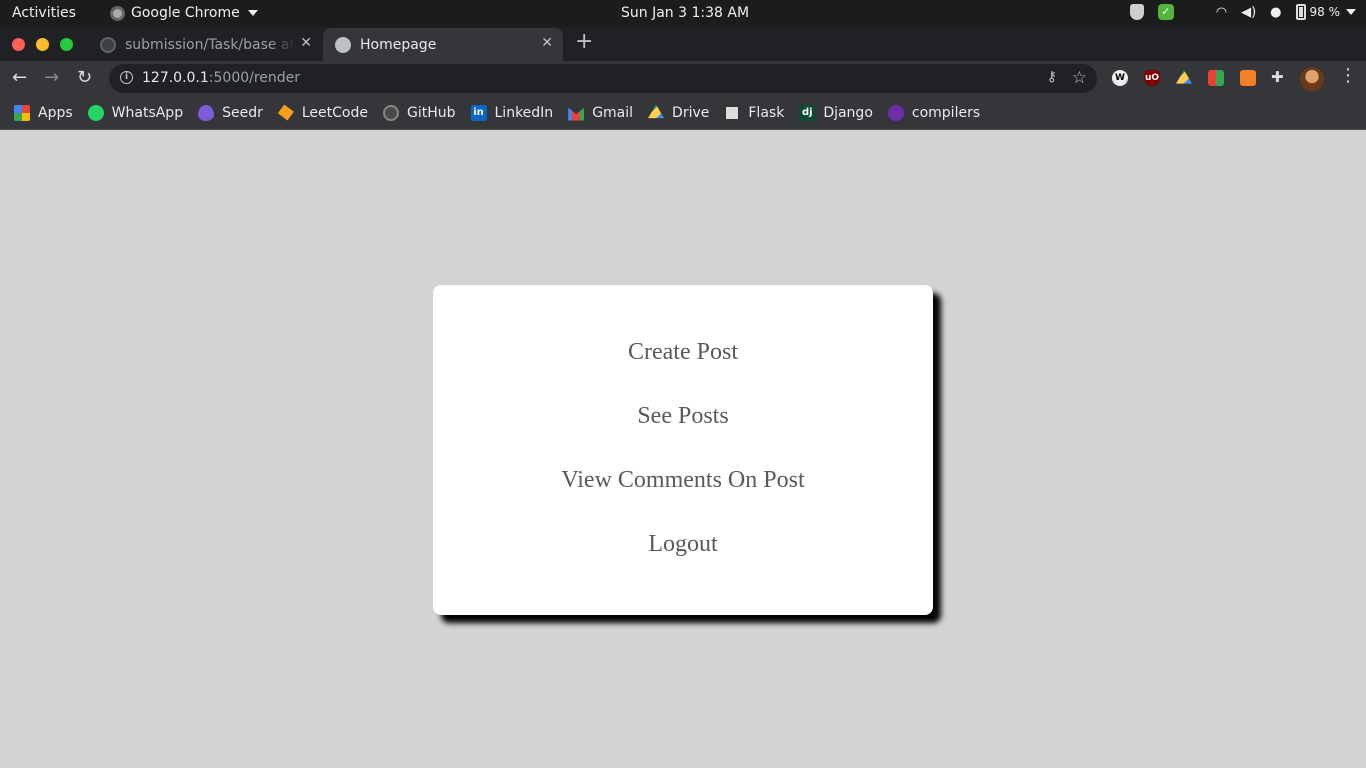 Image resolution: width=1366 pixels, height=768 pixels. I want to click on bookmark-linkedin: in LinkedIn, so click(512, 112).